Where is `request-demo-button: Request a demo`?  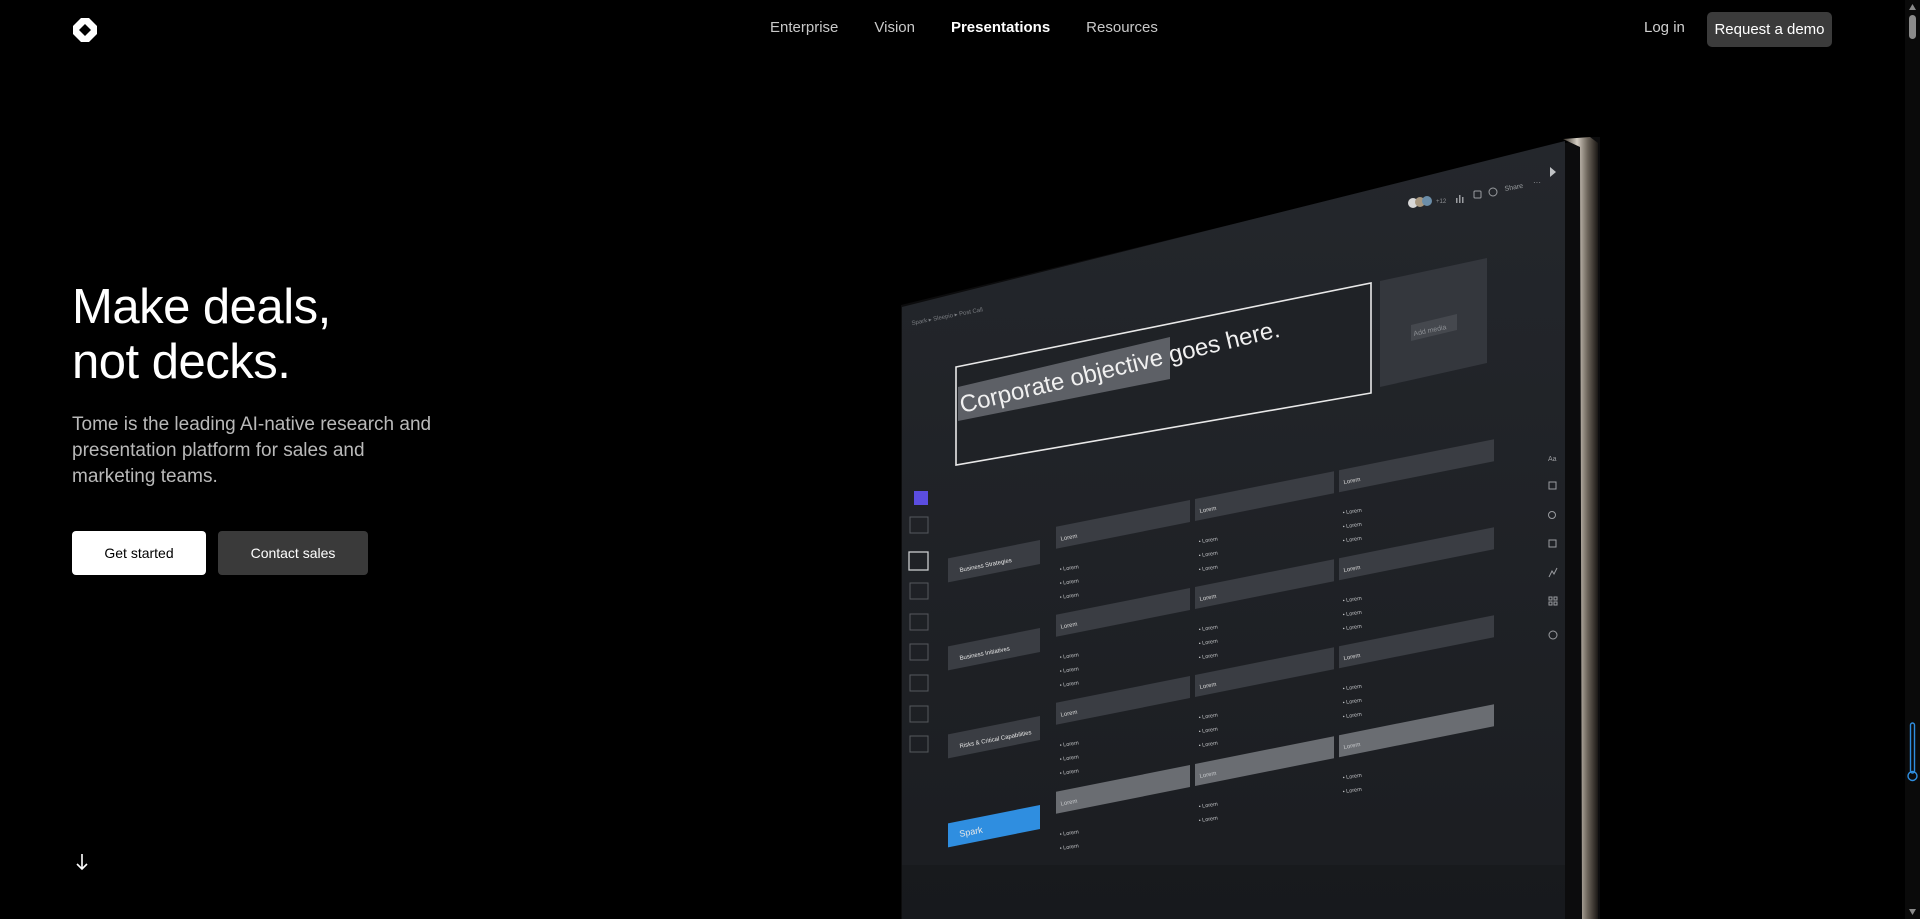
request-demo-button: Request a demo is located at coordinates (1769, 29).